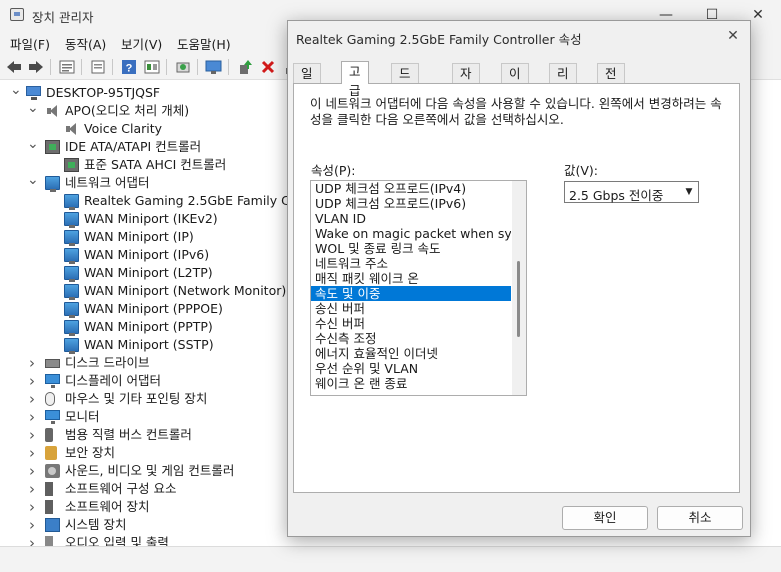 Image resolution: width=781 pixels, height=572 pixels. I want to click on property-label: 속성(P):, so click(333, 170).